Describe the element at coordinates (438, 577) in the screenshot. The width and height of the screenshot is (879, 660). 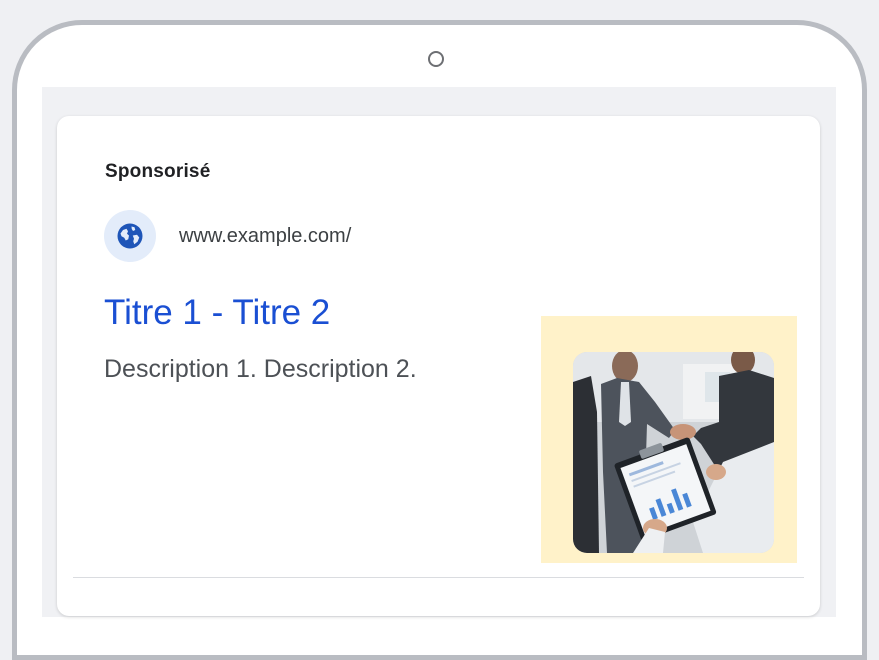
I see `card-divider` at that location.